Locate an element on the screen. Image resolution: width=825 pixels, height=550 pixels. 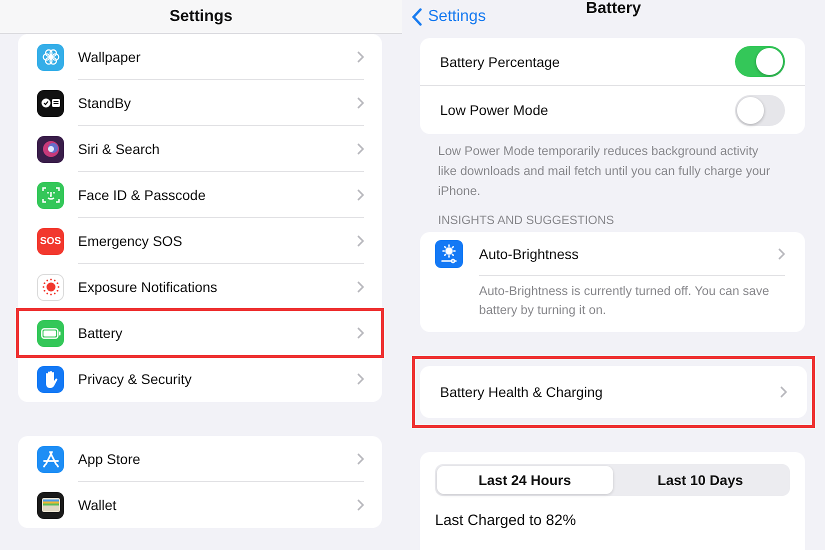
segment-tab: Last 10 Days is located at coordinates (700, 480).